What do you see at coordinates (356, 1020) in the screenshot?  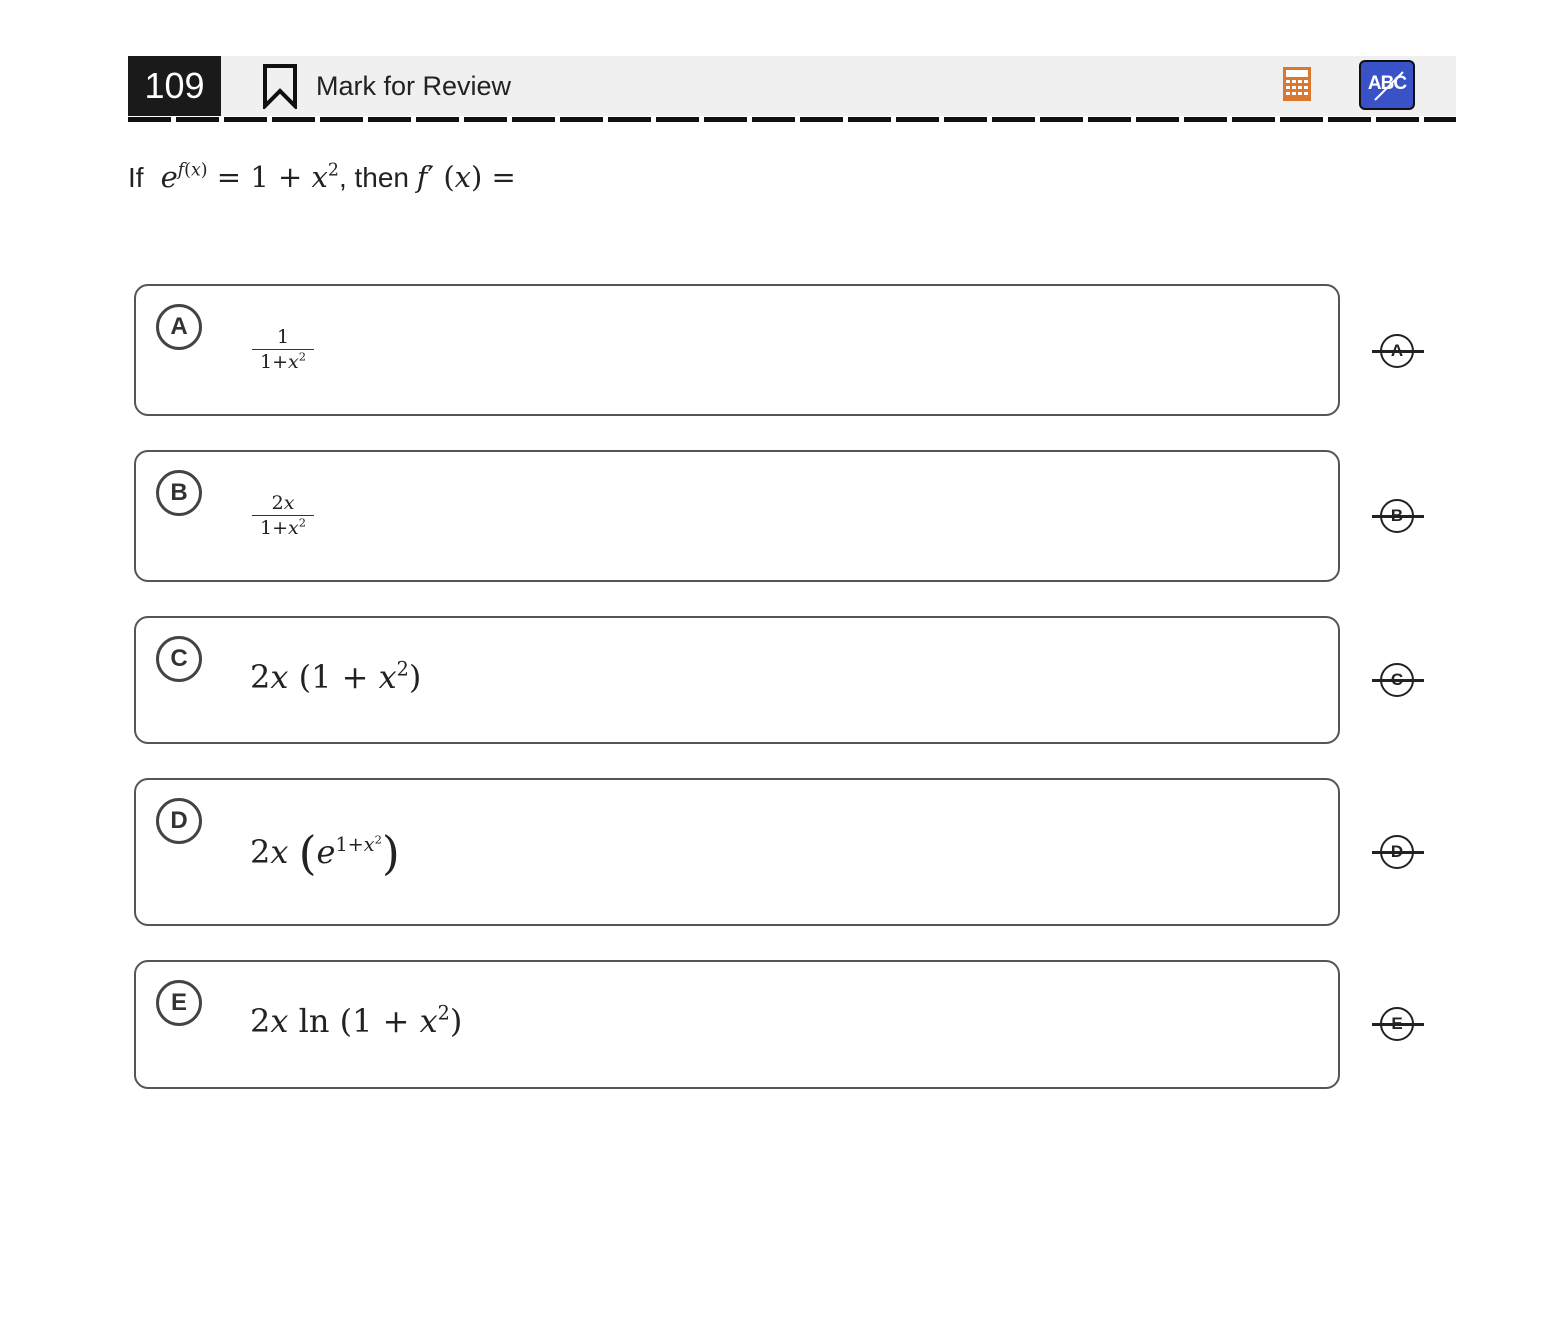 I see `choice-expression-e: 2x ln (1 + x2)` at bounding box center [356, 1020].